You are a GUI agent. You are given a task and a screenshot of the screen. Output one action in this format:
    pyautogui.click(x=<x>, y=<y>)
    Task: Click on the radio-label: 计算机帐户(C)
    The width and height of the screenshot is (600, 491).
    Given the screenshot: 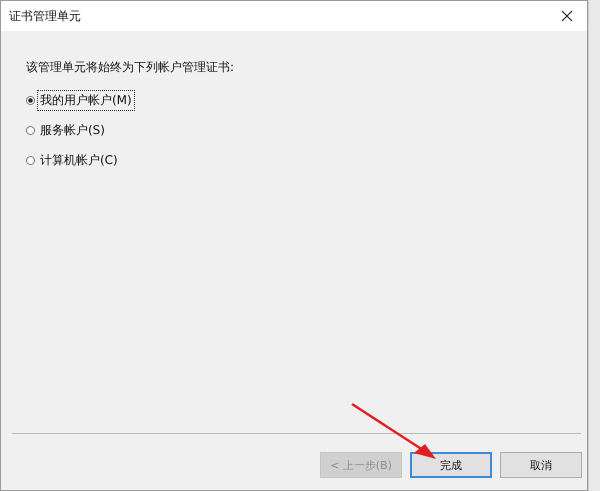 What is the action you would take?
    pyautogui.click(x=79, y=160)
    